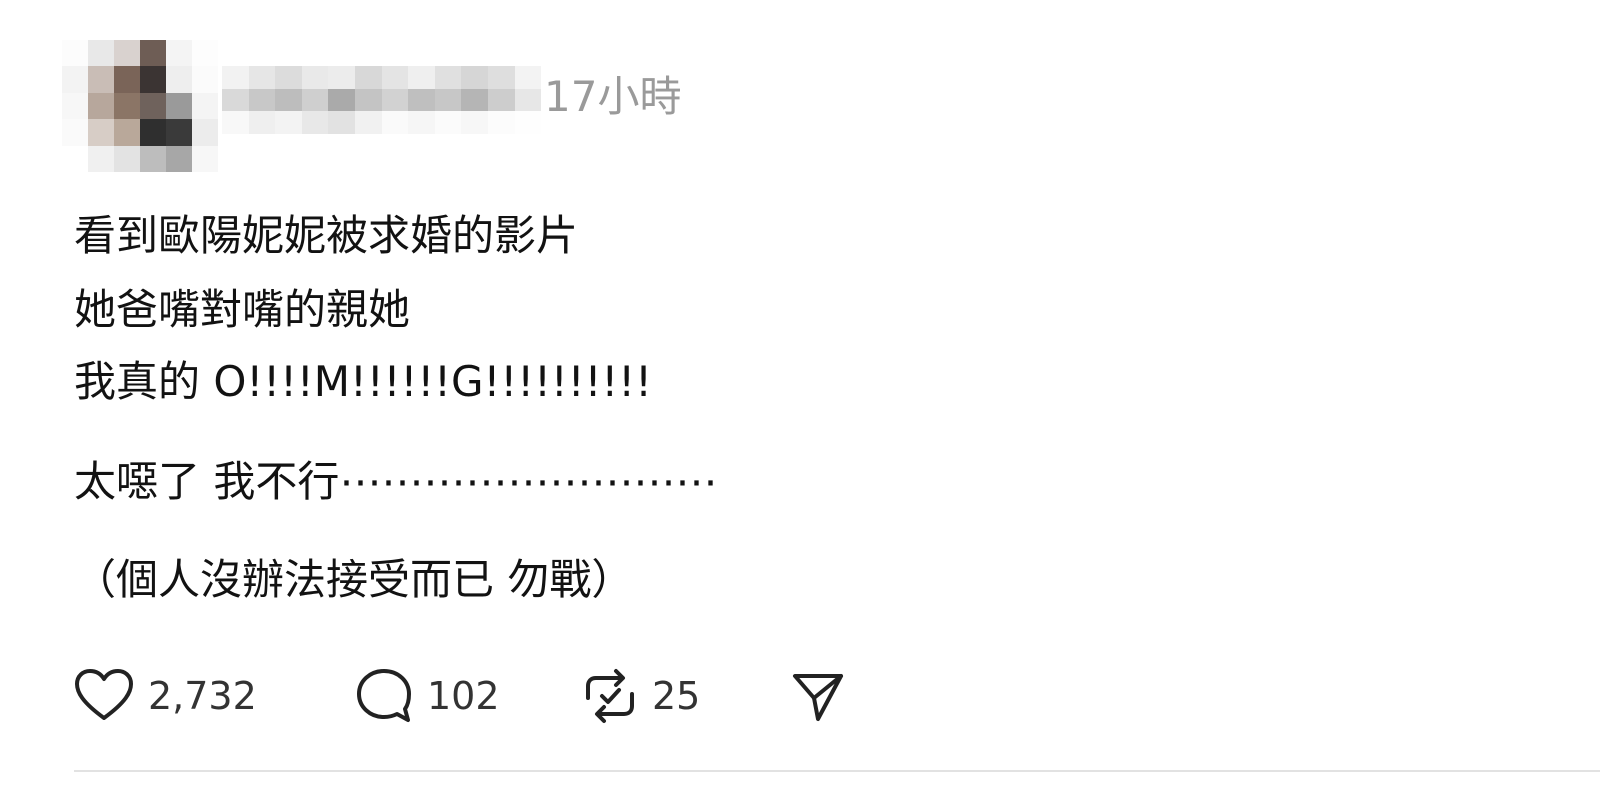 The width and height of the screenshot is (1600, 794). What do you see at coordinates (382, 100) in the screenshot?
I see `username` at bounding box center [382, 100].